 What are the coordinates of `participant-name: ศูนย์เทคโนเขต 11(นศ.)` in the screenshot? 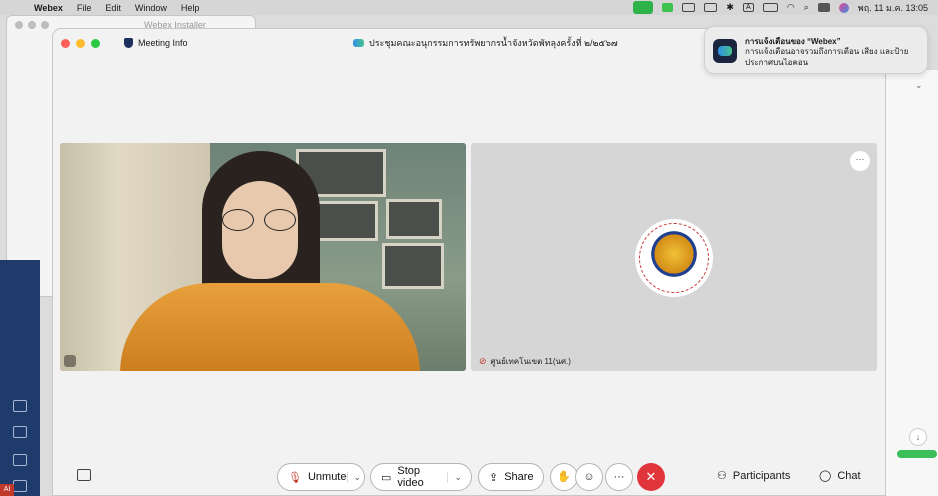 It's located at (530, 361).